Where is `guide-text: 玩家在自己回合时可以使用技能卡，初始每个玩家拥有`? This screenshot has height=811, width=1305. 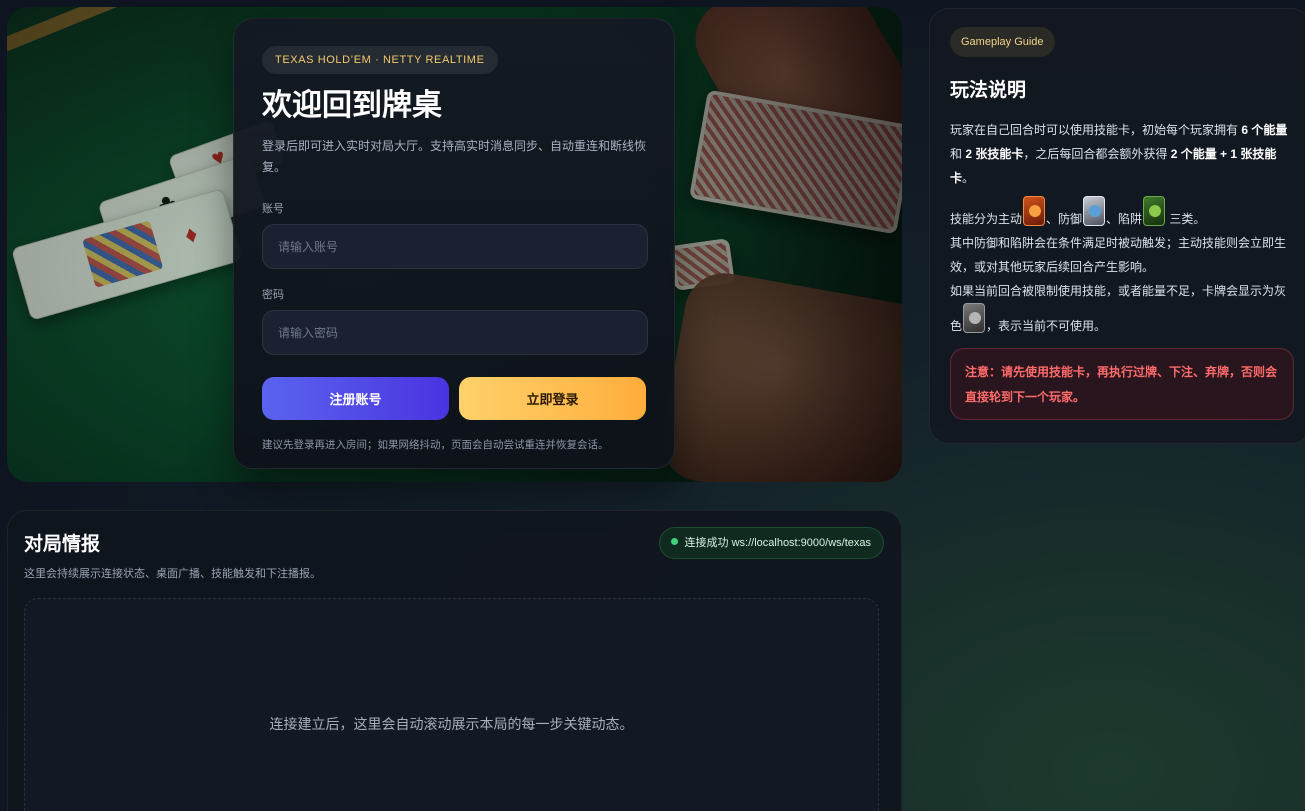
guide-text: 玩家在自己回合时可以使用技能卡，初始每个玩家拥有 is located at coordinates (1096, 130).